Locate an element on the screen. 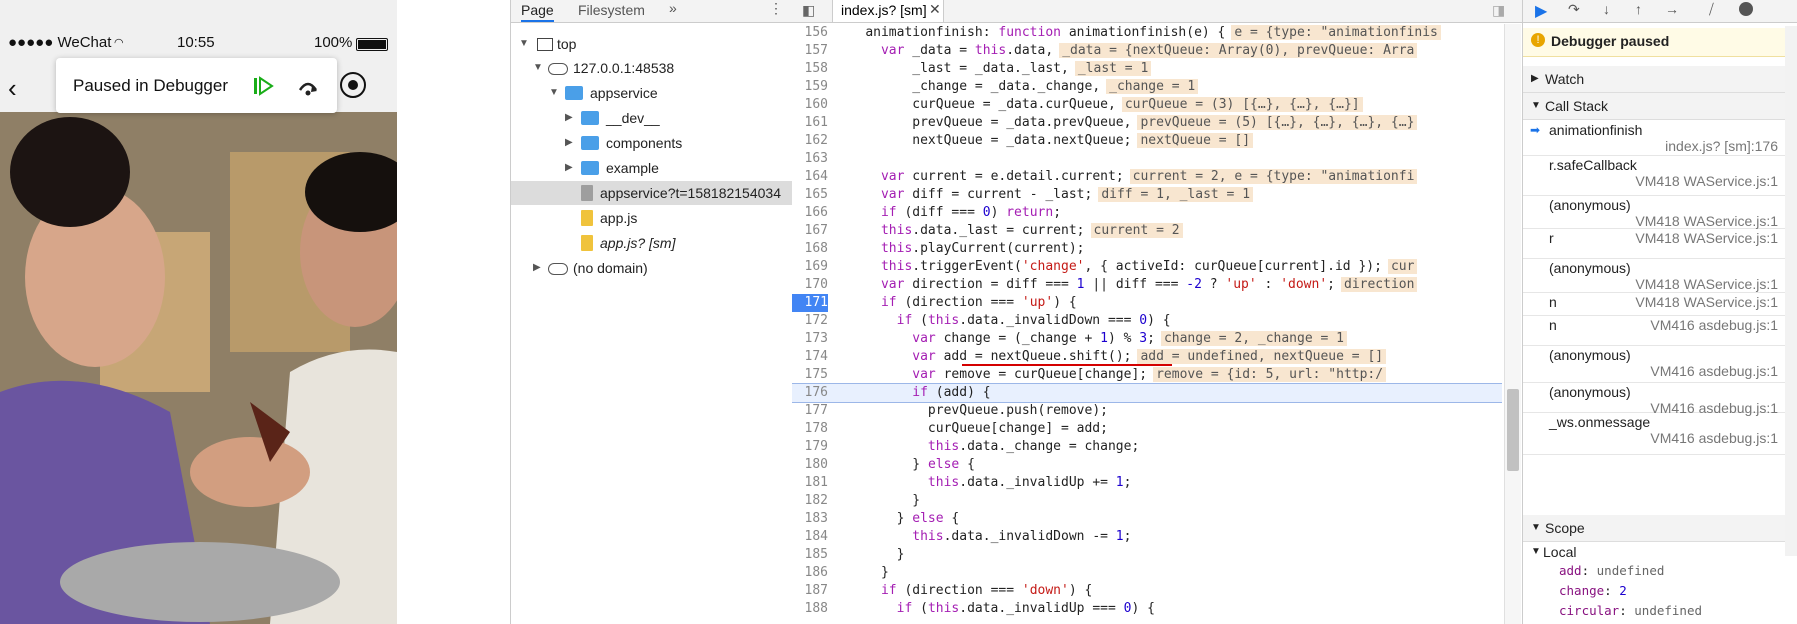 The image size is (1797, 624). scrollbar-thumb is located at coordinates (1513, 430).